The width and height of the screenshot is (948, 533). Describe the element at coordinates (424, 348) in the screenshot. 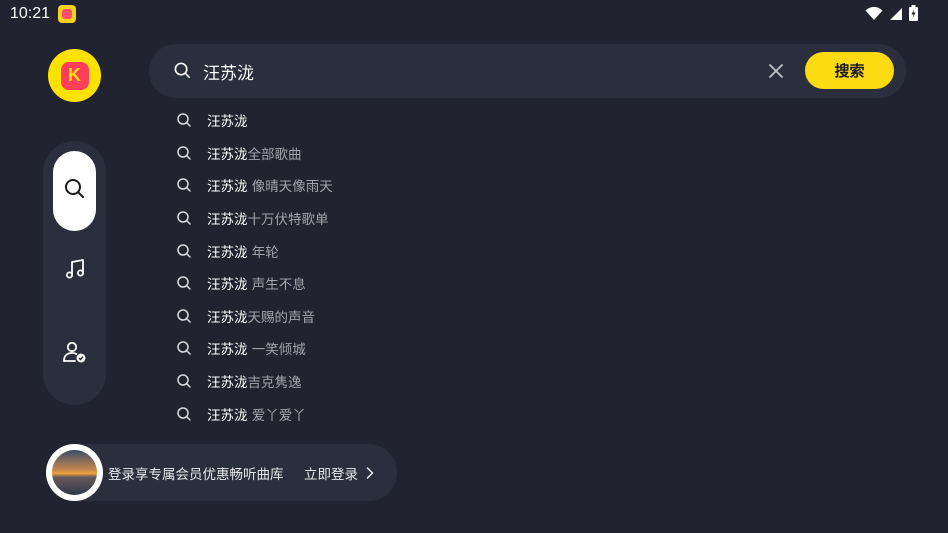

I see `suggestion-item: 汪苏泷 一笑倾城` at that location.